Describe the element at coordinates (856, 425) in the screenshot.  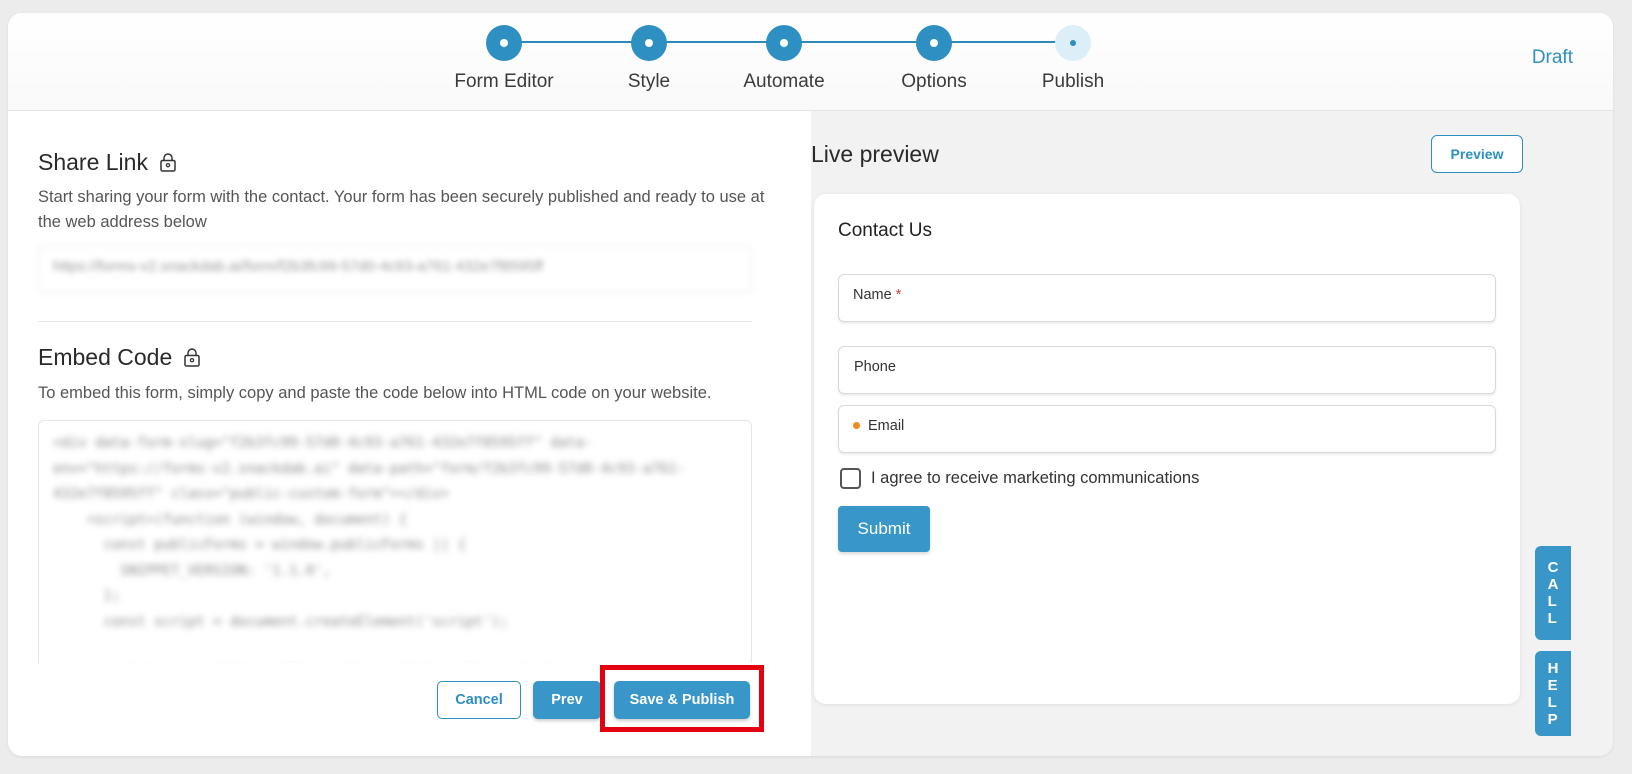
I see `field-marker-icon` at that location.